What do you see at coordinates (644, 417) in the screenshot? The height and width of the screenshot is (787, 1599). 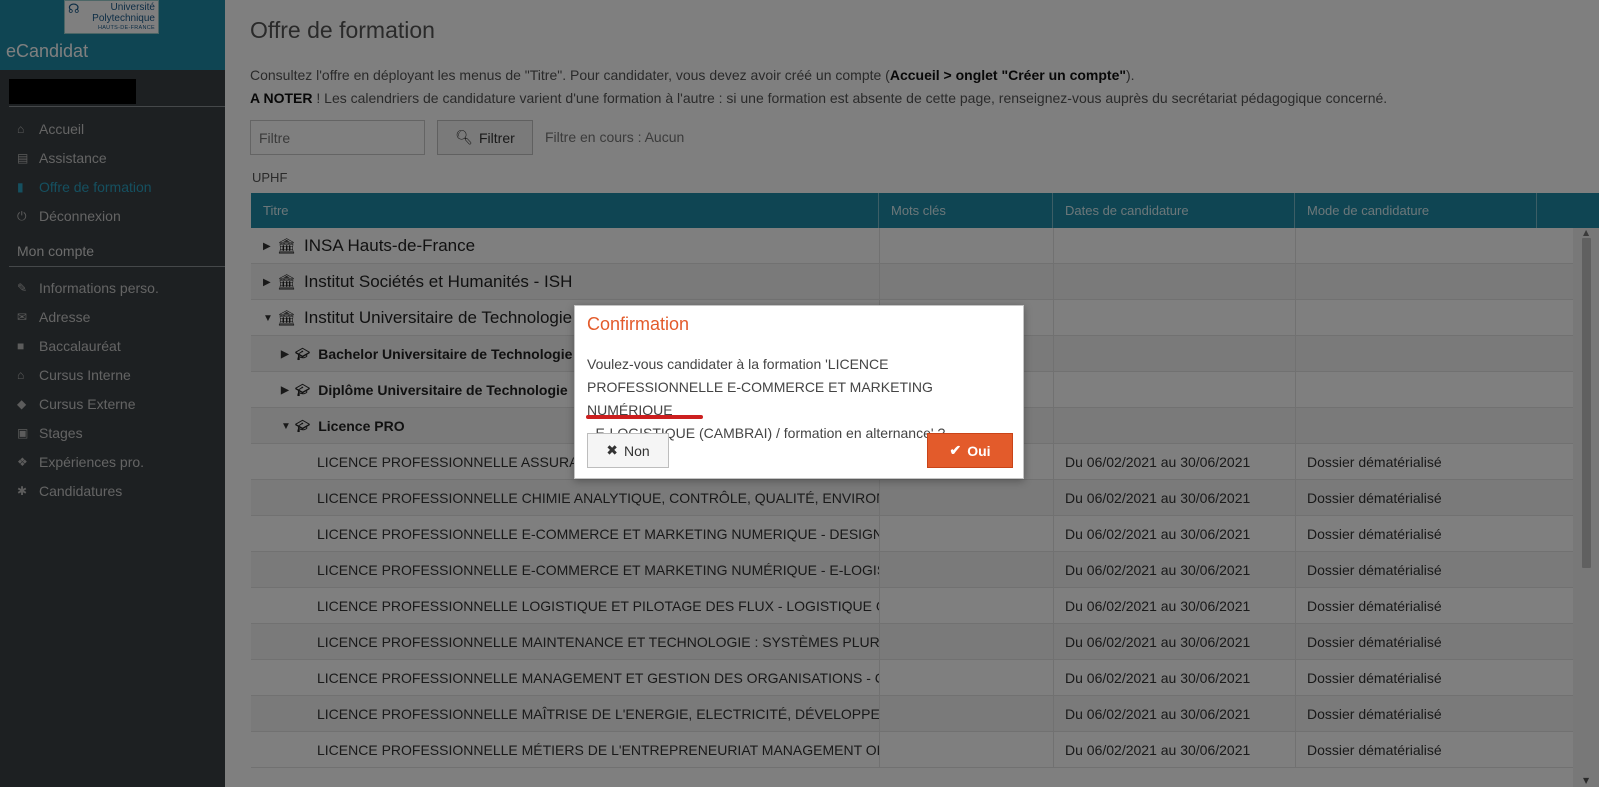 I see `red-underline-annotation` at bounding box center [644, 417].